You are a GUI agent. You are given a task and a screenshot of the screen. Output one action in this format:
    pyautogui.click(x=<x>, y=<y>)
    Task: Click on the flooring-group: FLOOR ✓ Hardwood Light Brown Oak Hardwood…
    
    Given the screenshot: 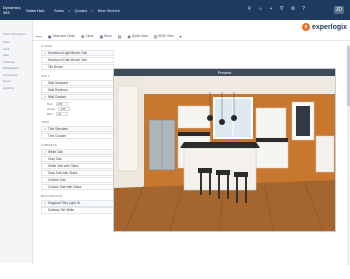 What is the action you would take?
    pyautogui.click(x=77, y=57)
    